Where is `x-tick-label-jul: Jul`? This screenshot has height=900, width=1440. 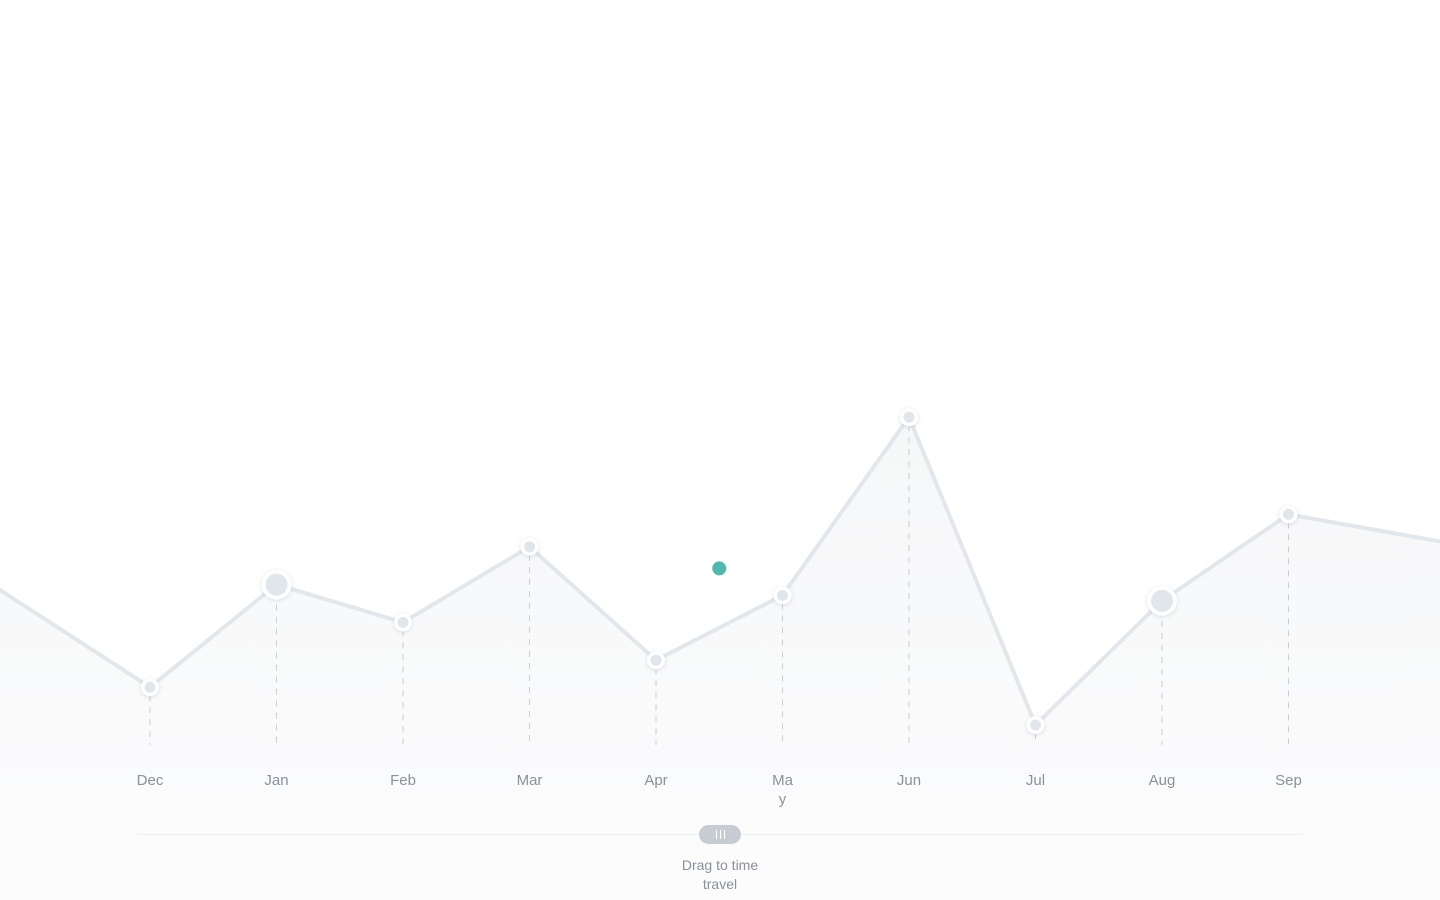
x-tick-label-jul: Jul is located at coordinates (1035, 780).